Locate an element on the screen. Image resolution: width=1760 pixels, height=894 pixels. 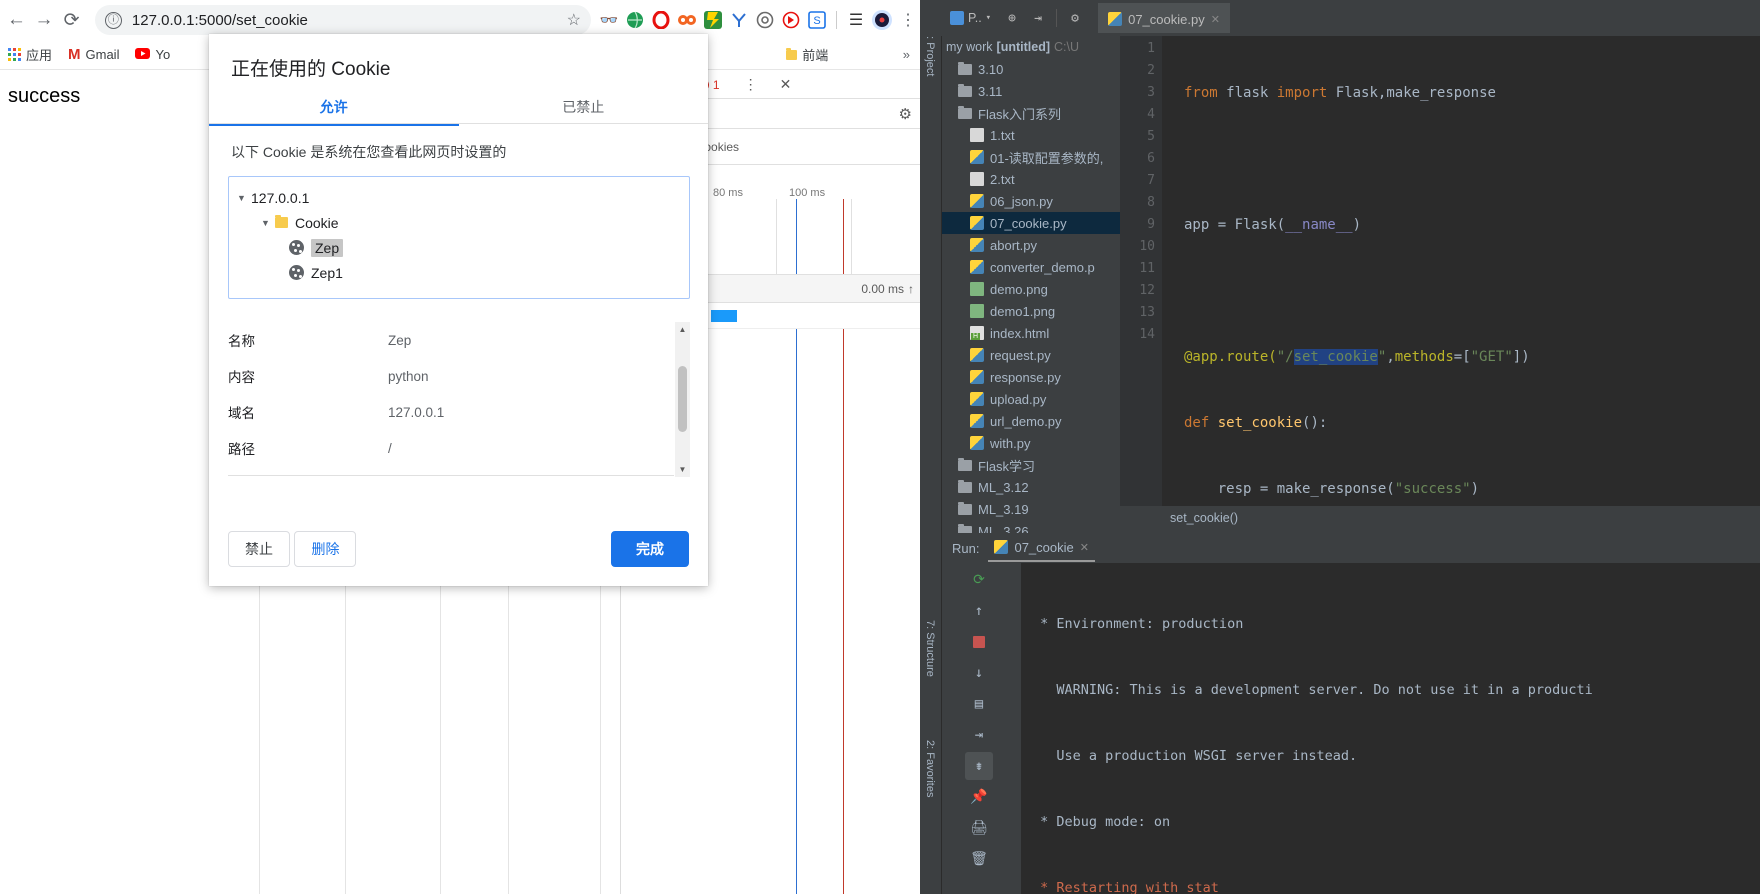
bookmarks-overflow-icon: » is located at coordinates (906, 54).